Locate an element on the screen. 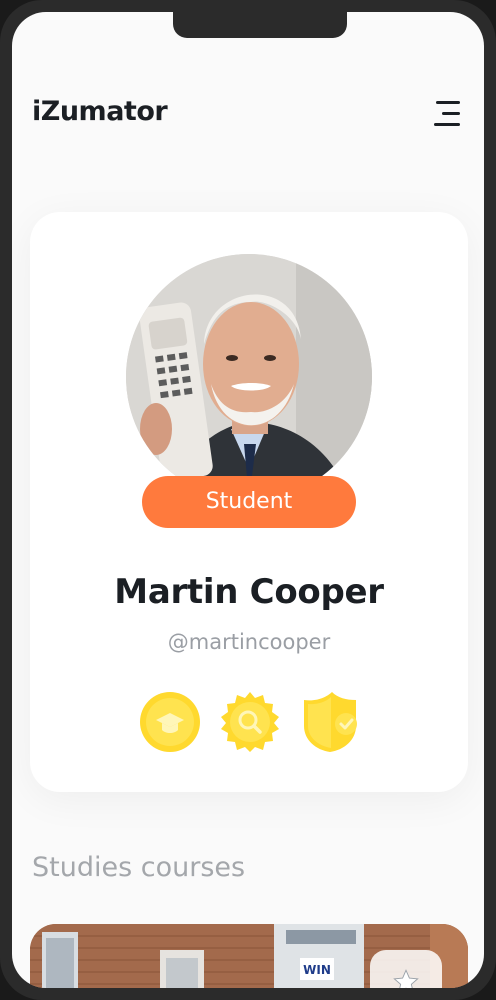 This screenshot has width=496, height=1000. graduation-cap-badge-icon is located at coordinates (170, 722).